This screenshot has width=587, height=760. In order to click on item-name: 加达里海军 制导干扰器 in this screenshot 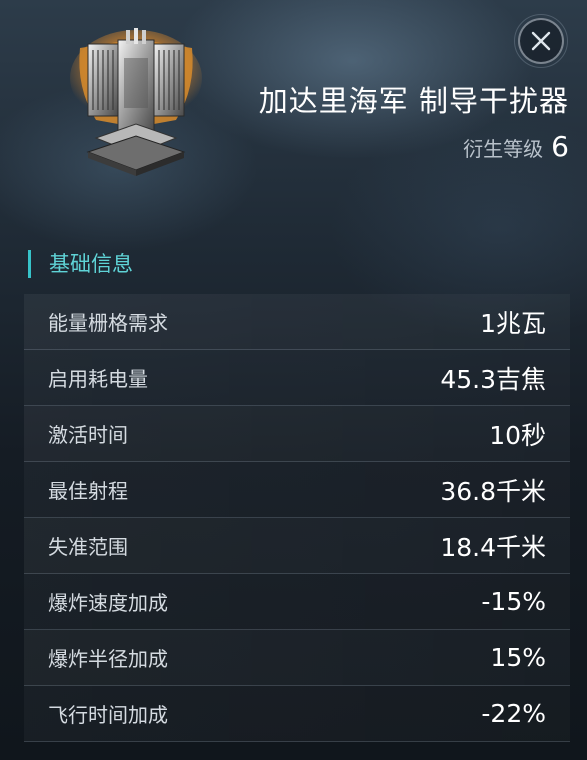, I will do `click(413, 101)`.